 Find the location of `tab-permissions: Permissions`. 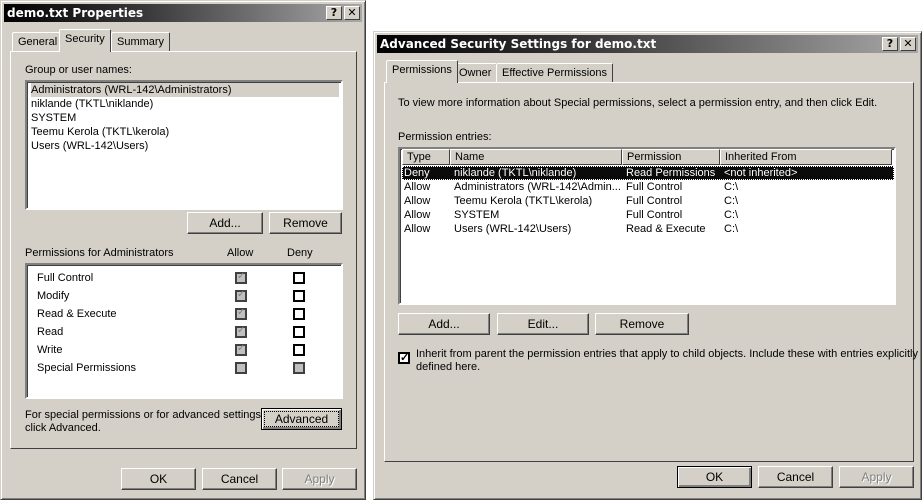

tab-permissions: Permissions is located at coordinates (422, 71).